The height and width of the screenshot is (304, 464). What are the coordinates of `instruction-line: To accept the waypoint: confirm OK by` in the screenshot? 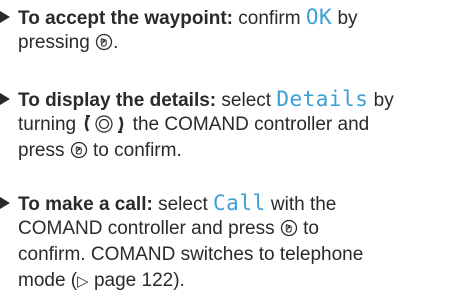 It's located at (232, 17).